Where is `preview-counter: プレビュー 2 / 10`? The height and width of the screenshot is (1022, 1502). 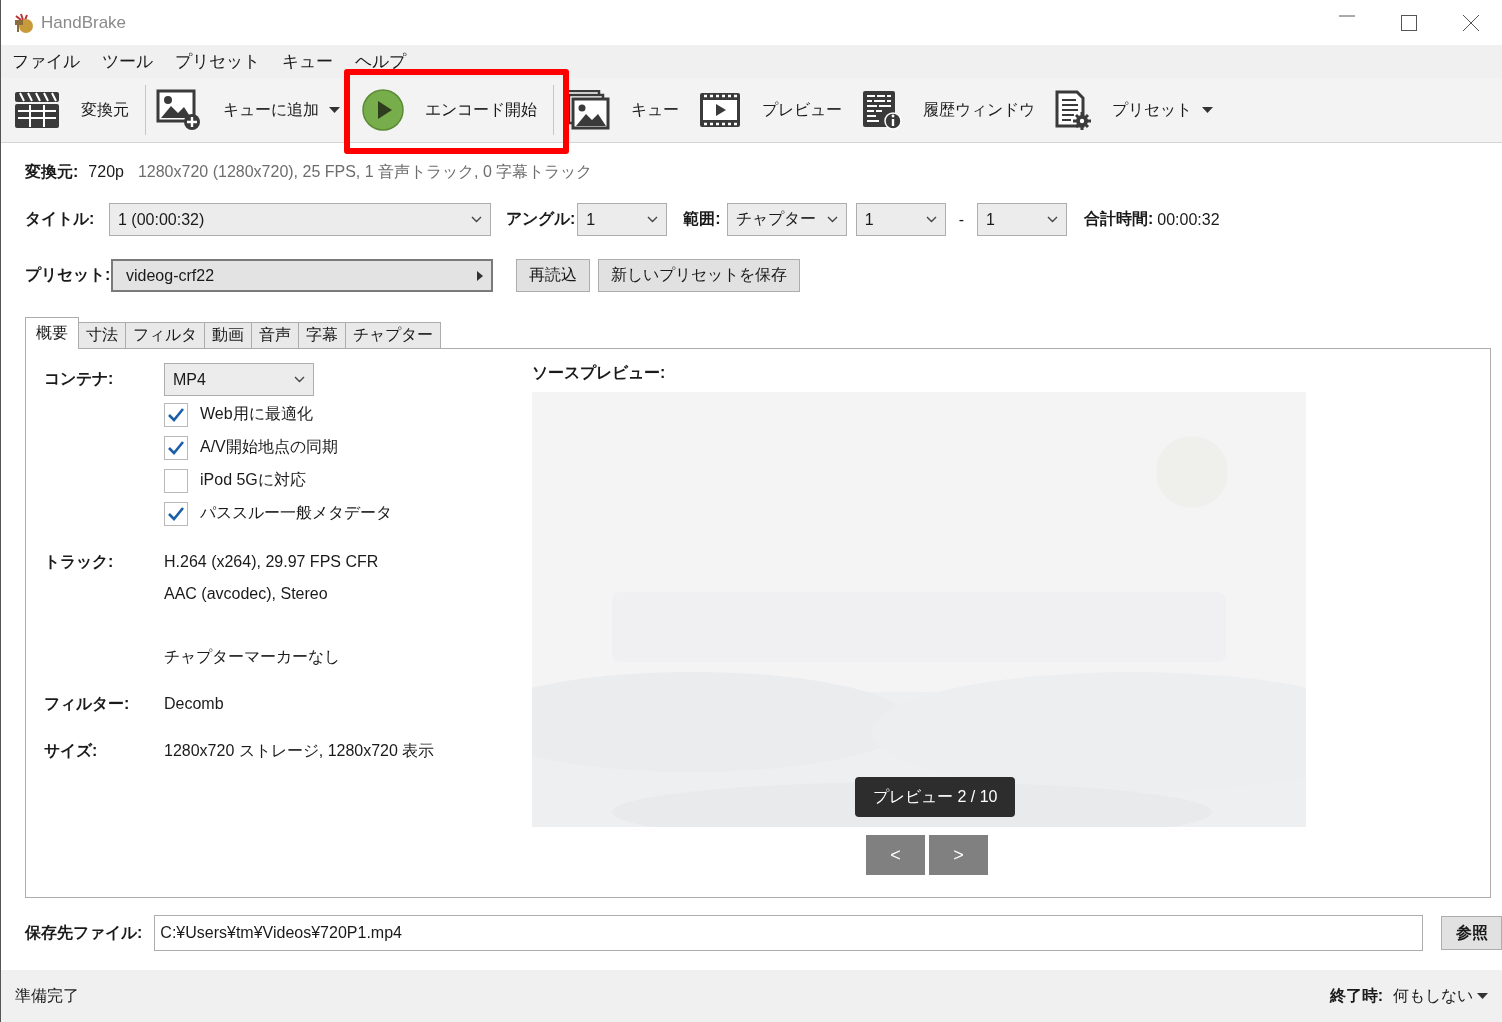
preview-counter: プレビュー 2 / 10 is located at coordinates (935, 797).